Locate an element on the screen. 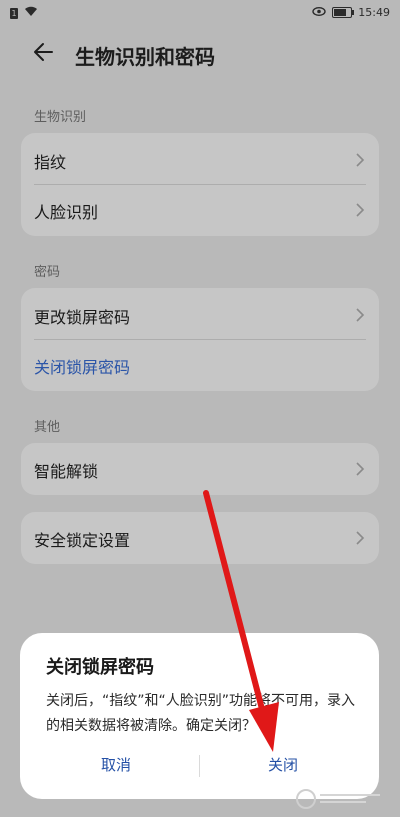 The width and height of the screenshot is (400, 817). section-label-other: 其他 is located at coordinates (47, 427).